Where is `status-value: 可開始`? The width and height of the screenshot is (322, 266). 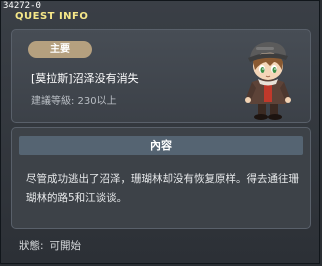 status-value: 可開始 is located at coordinates (65, 246).